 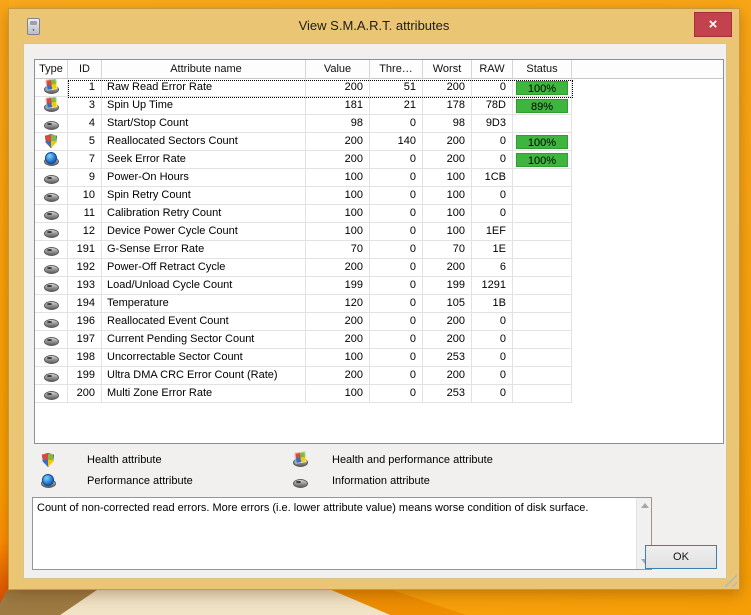 I want to click on cell-value: 181, so click(x=338, y=106).